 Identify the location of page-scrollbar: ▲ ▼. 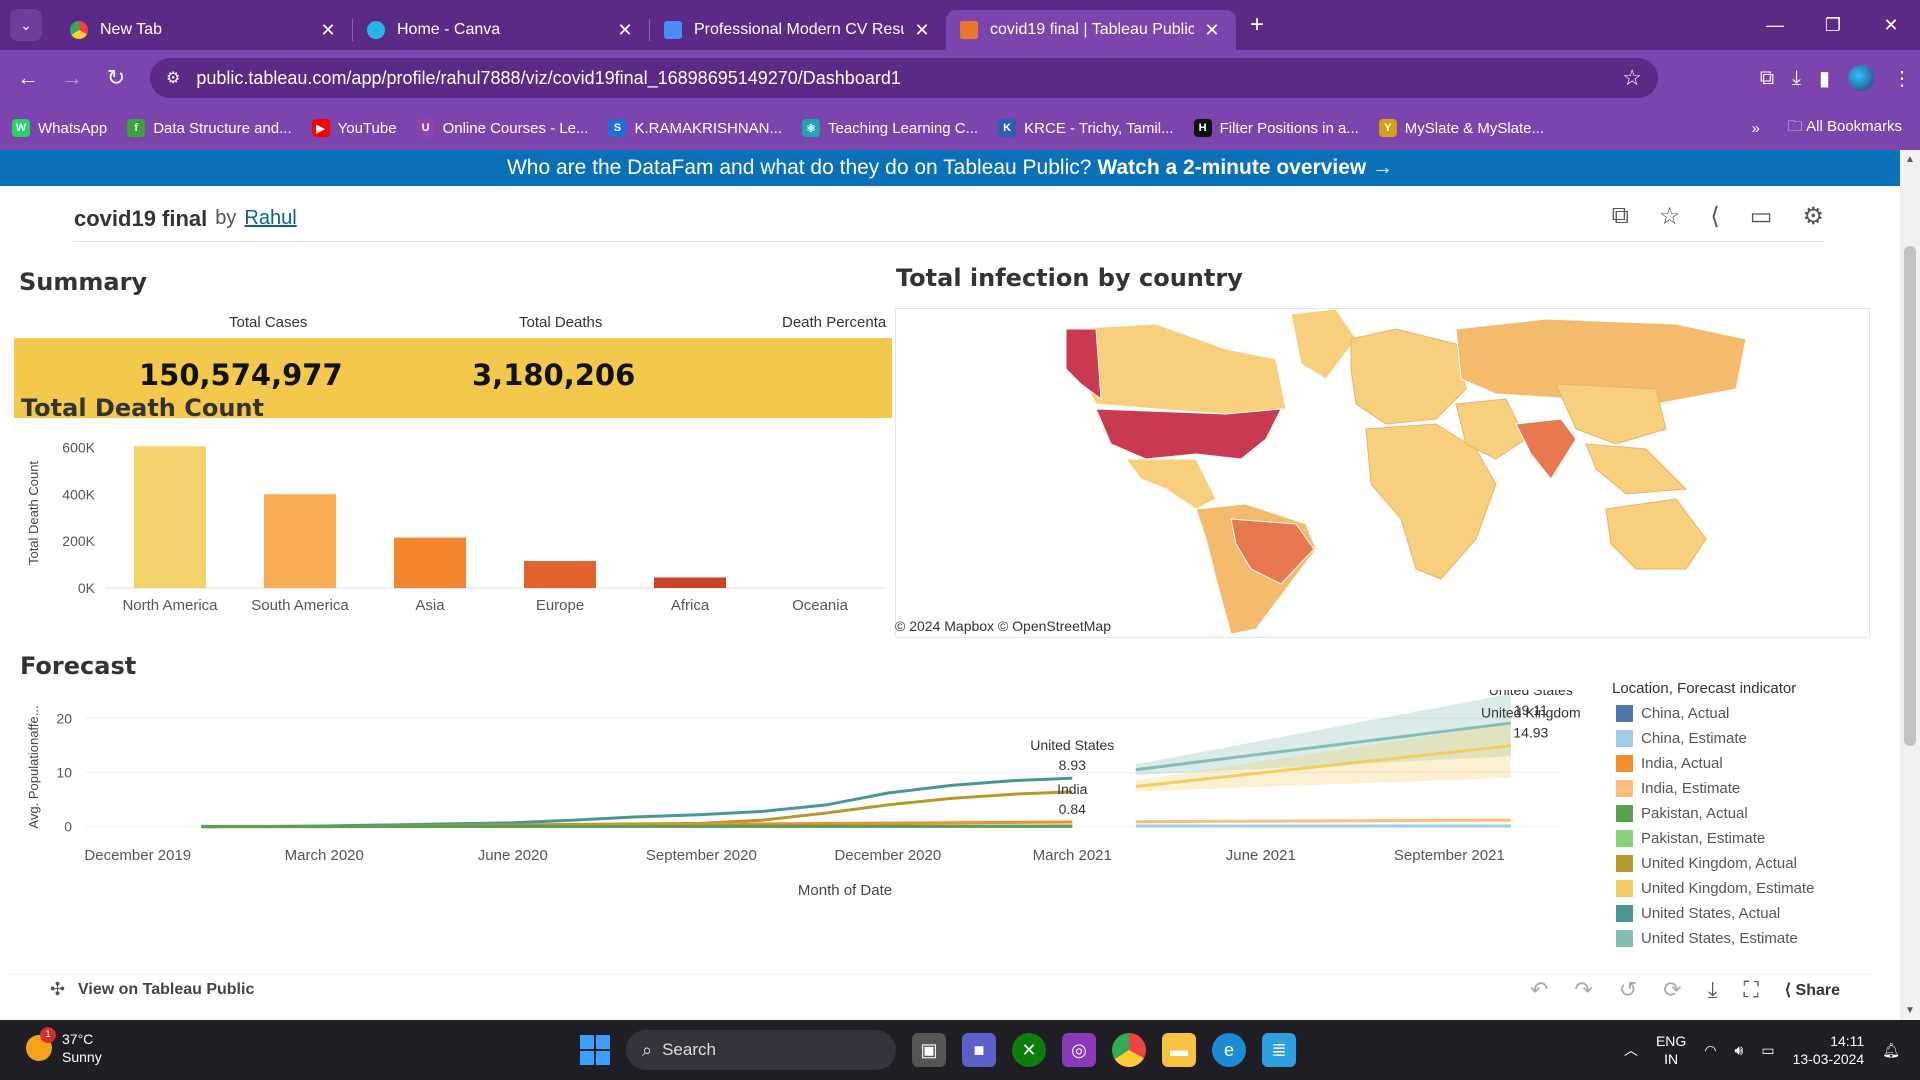
(1910, 585).